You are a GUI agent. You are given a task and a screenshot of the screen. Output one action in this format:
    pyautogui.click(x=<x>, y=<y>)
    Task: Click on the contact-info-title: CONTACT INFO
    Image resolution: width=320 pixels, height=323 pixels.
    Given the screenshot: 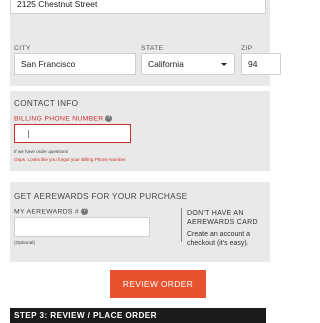 What is the action you would take?
    pyautogui.click(x=46, y=103)
    